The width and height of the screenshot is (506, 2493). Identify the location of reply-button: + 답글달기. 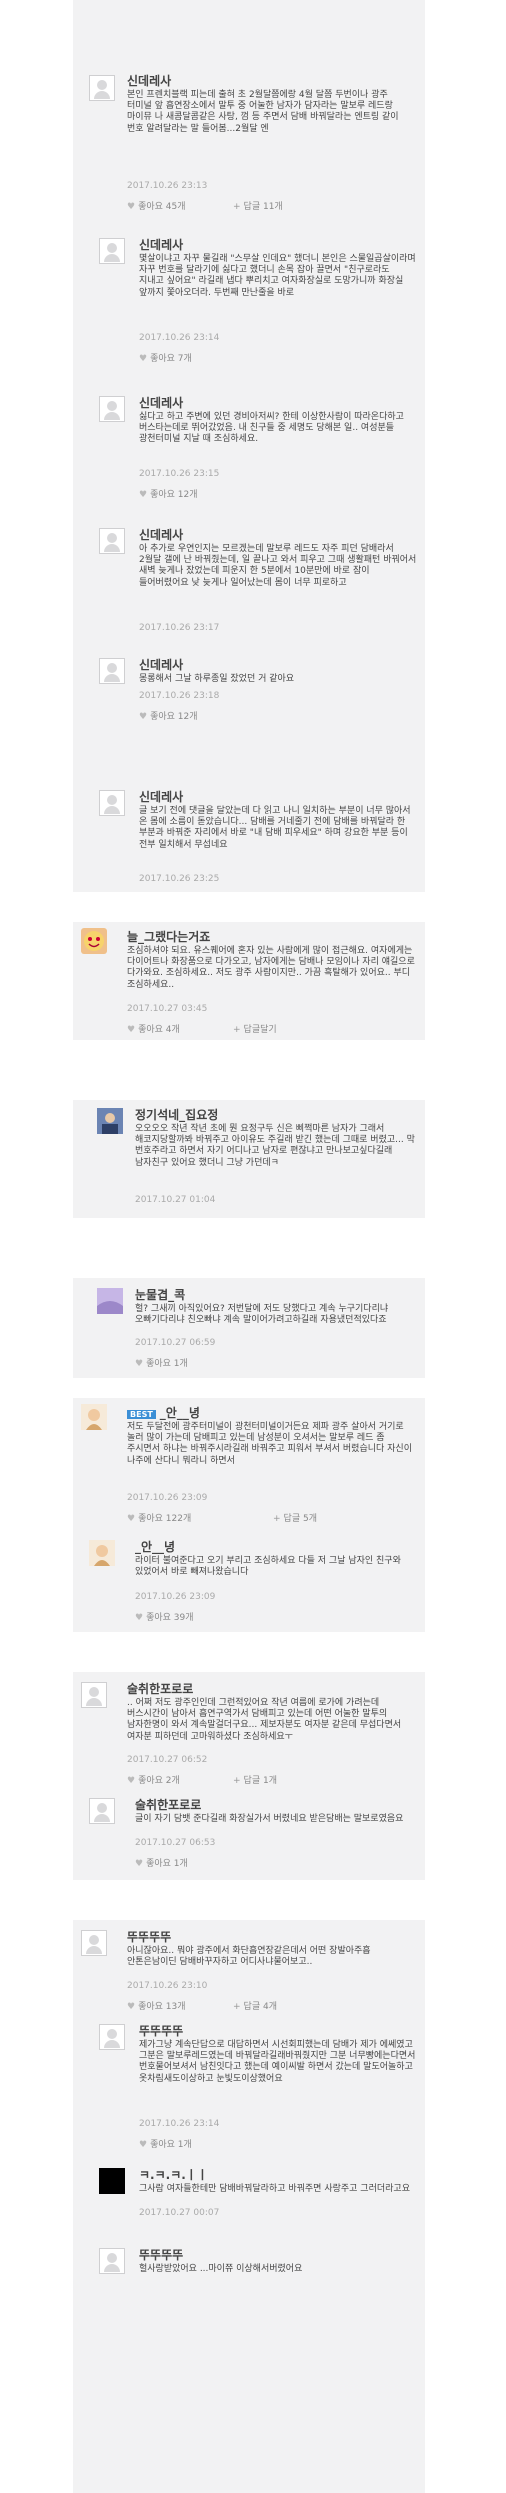
(255, 1028).